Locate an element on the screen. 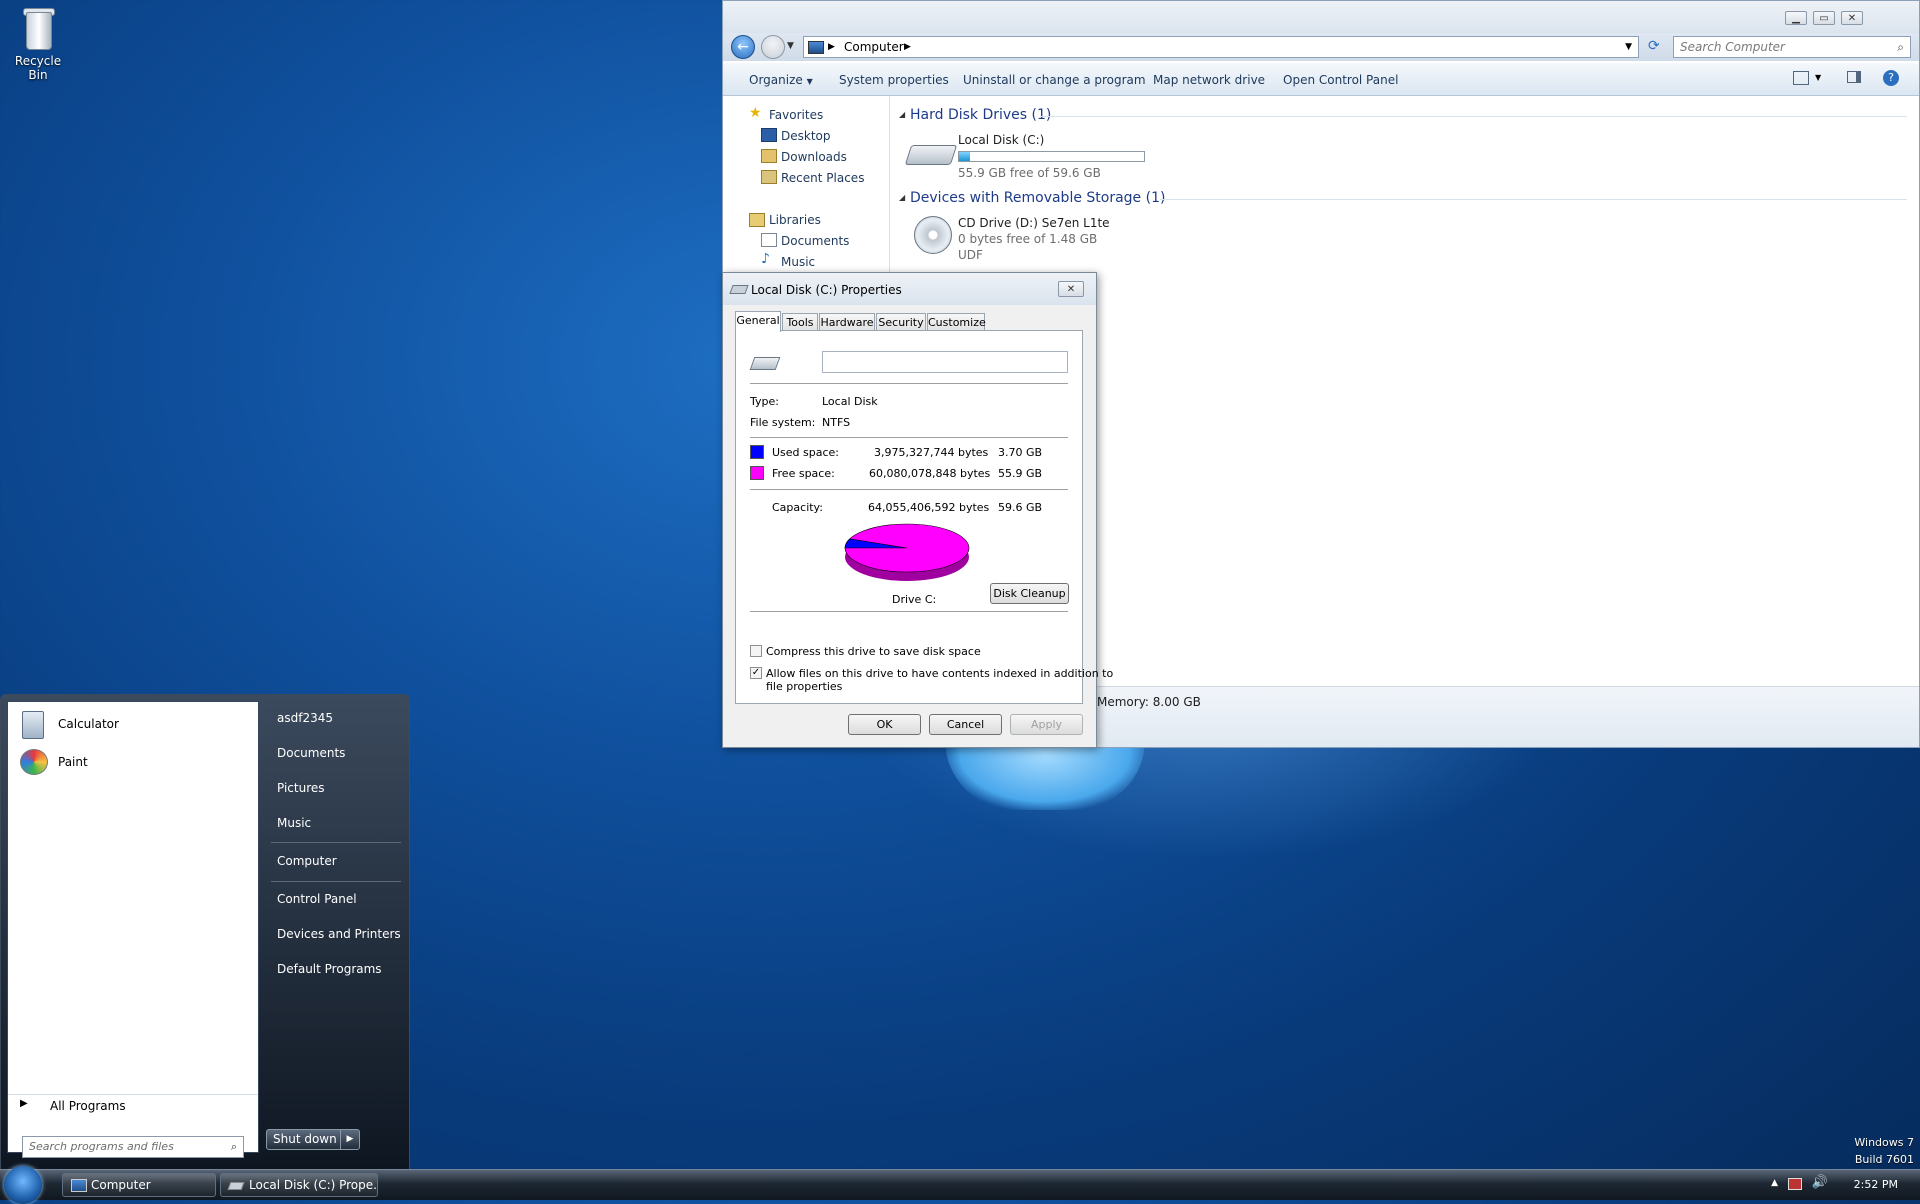 The image size is (1920, 1204). explorer-titlebar: ▁ ▭ ✕ is located at coordinates (1321, 17).